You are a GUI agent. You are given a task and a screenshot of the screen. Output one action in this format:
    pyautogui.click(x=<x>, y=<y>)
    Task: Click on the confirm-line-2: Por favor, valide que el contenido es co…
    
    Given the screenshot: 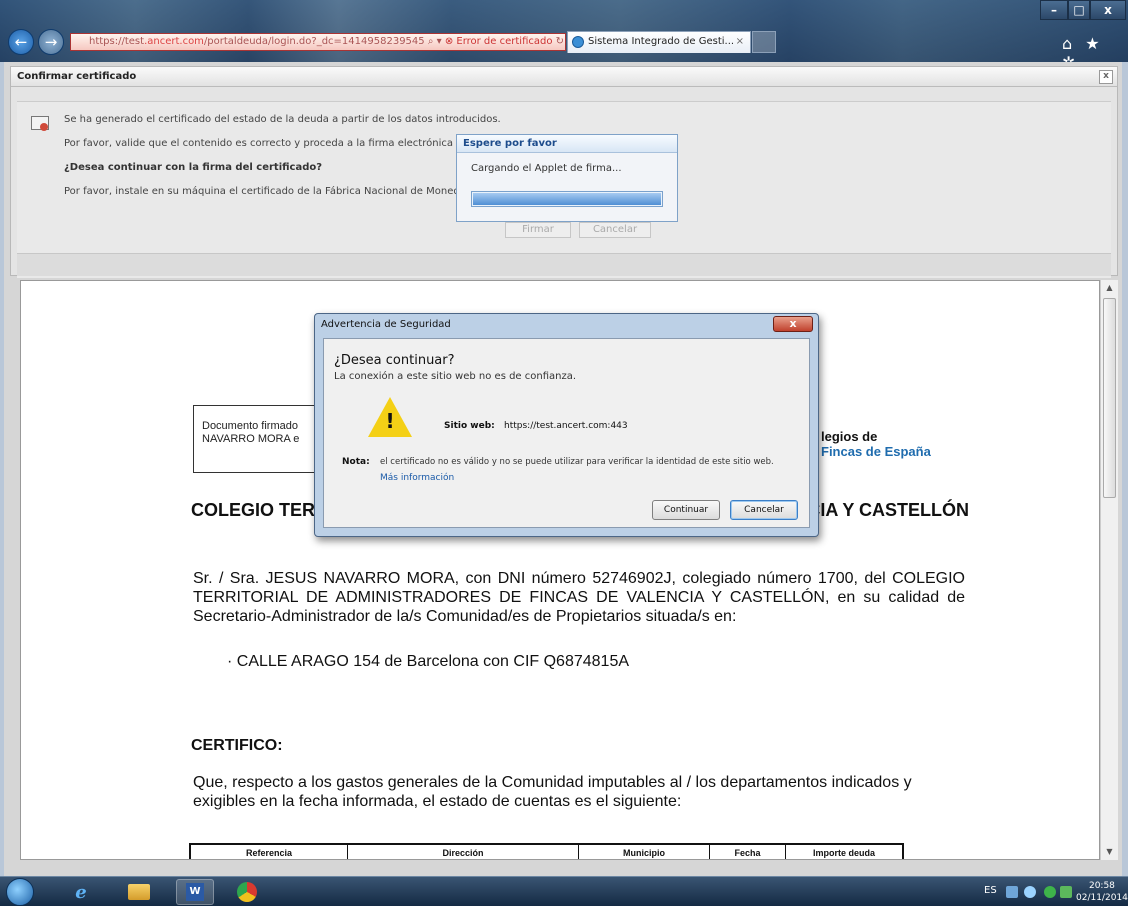 What is the action you would take?
    pyautogui.click(x=274, y=143)
    